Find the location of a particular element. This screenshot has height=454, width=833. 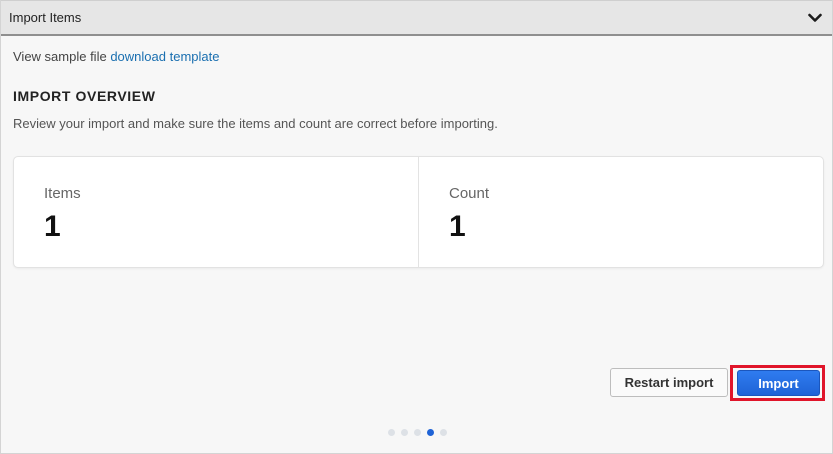

restart-import-button: Restart import is located at coordinates (669, 382).